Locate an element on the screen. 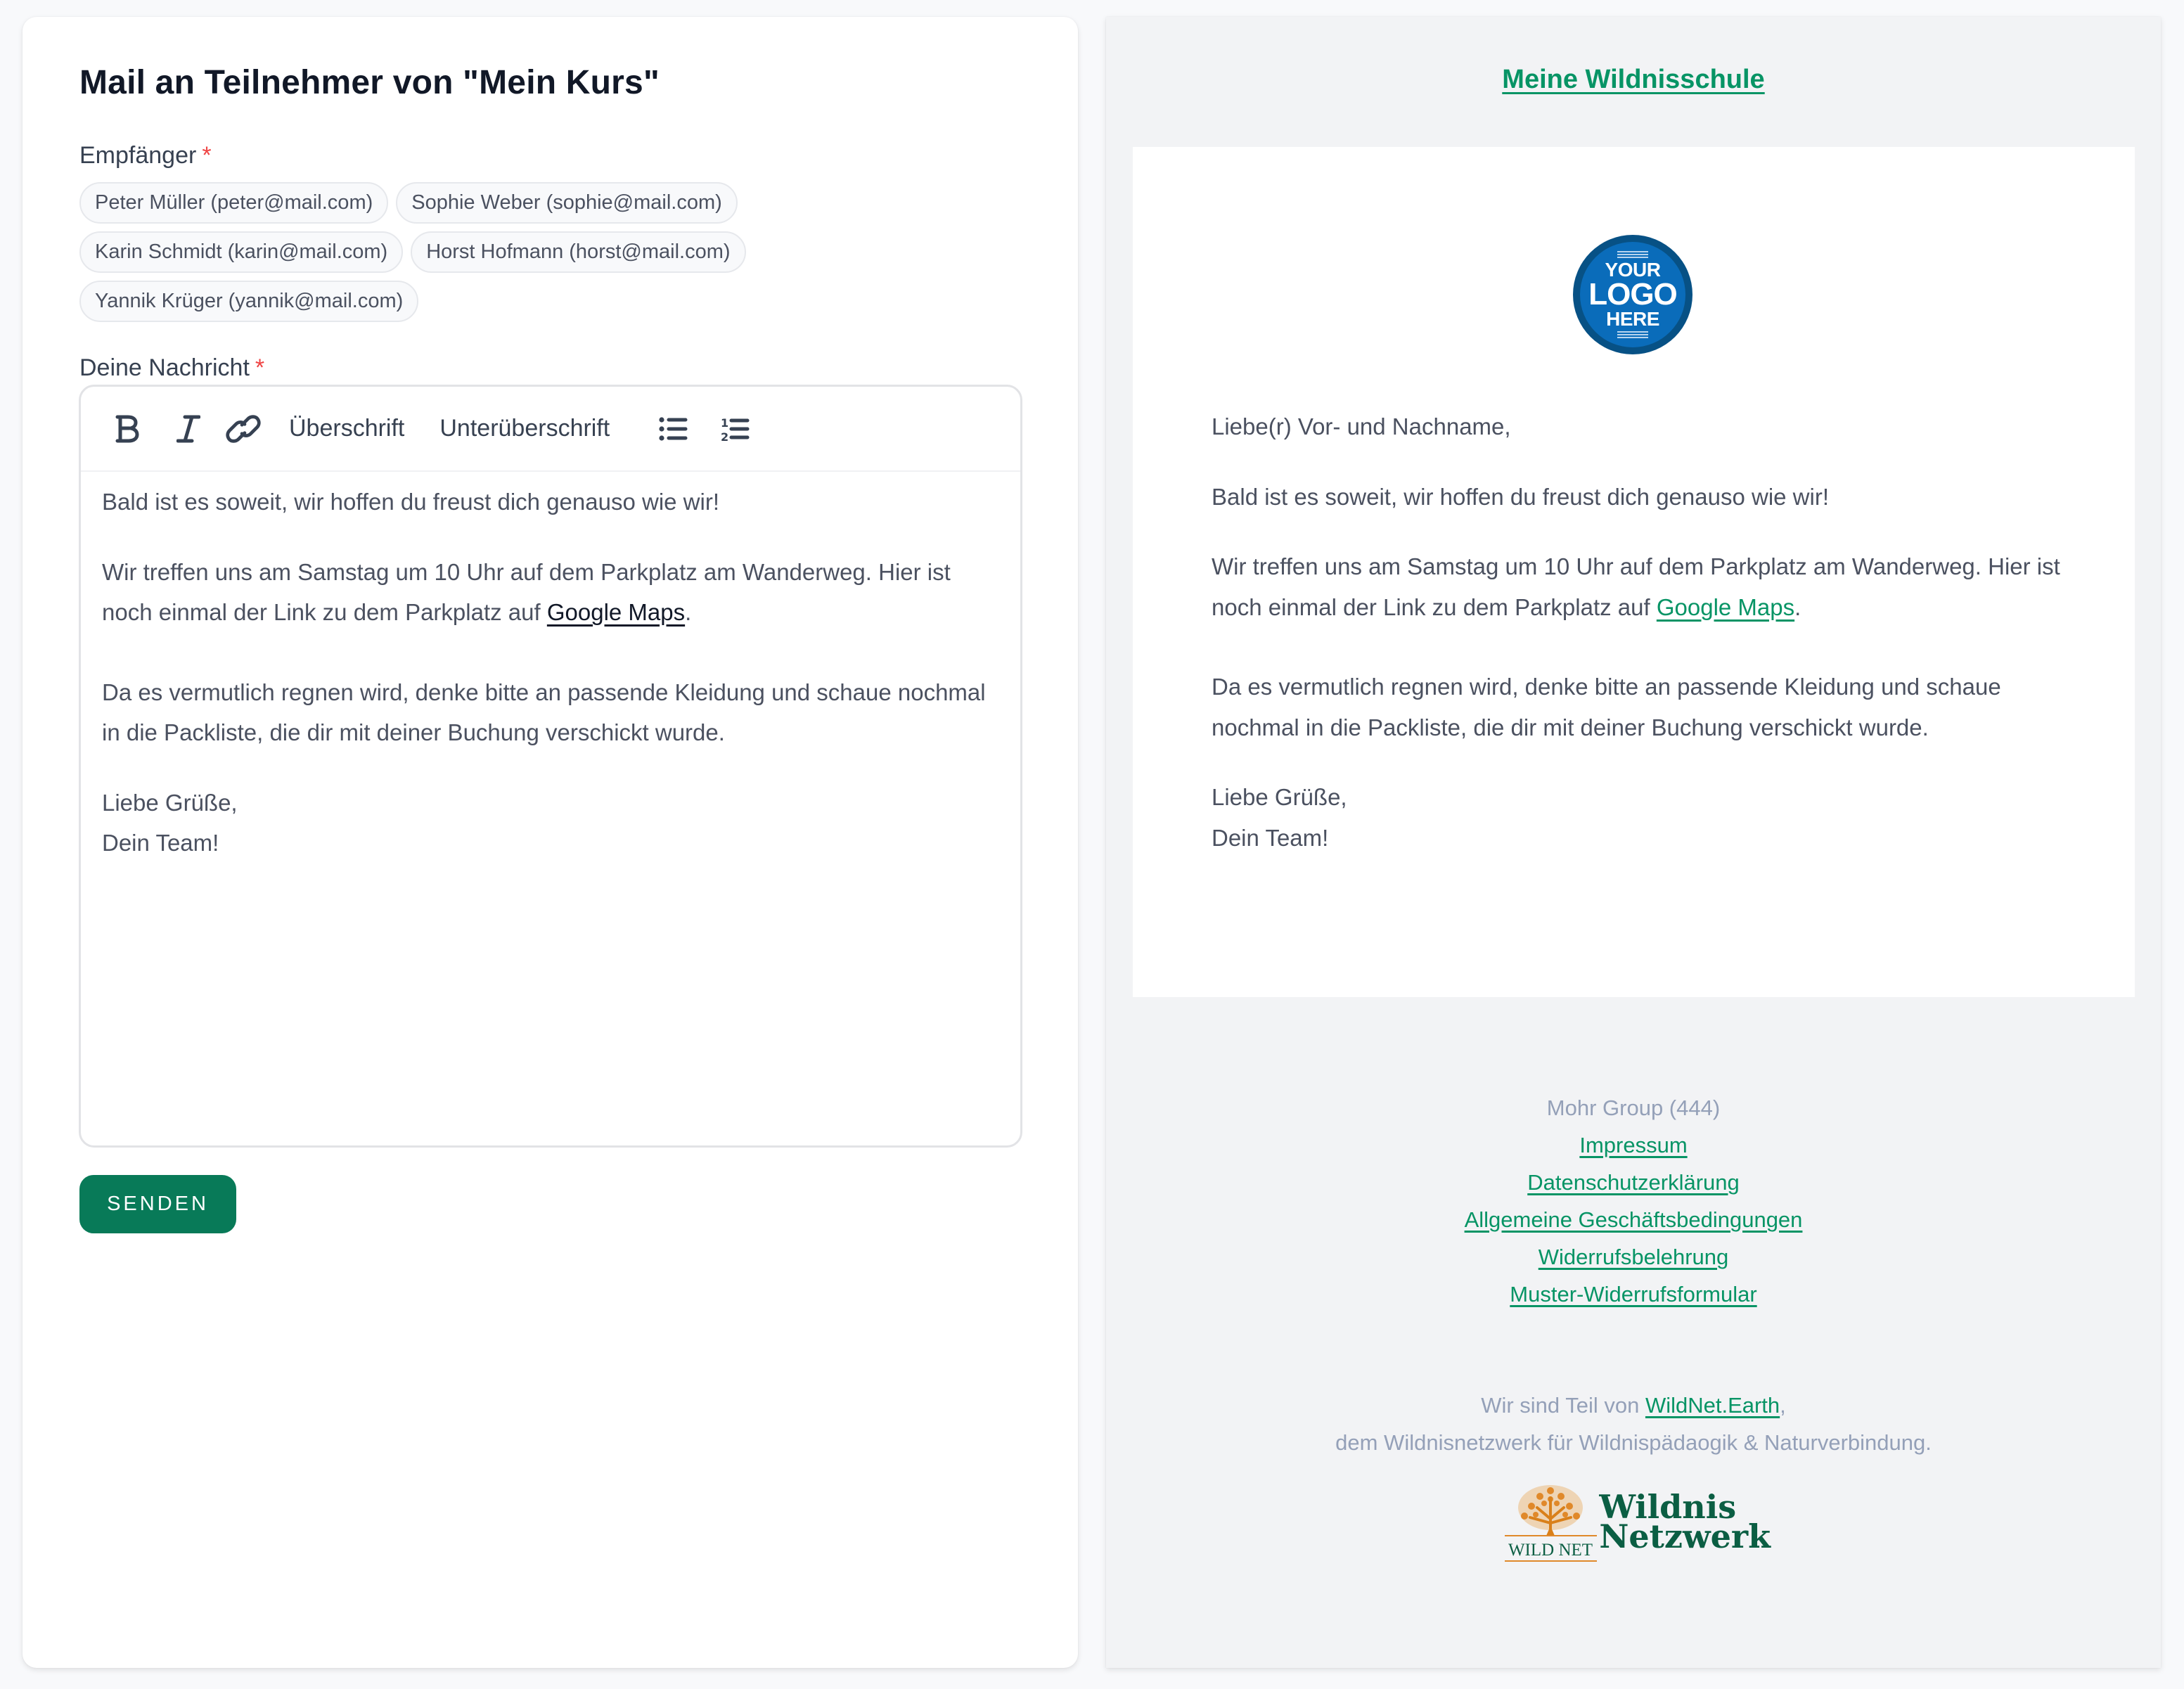  bullet-list-icon is located at coordinates (673, 428).